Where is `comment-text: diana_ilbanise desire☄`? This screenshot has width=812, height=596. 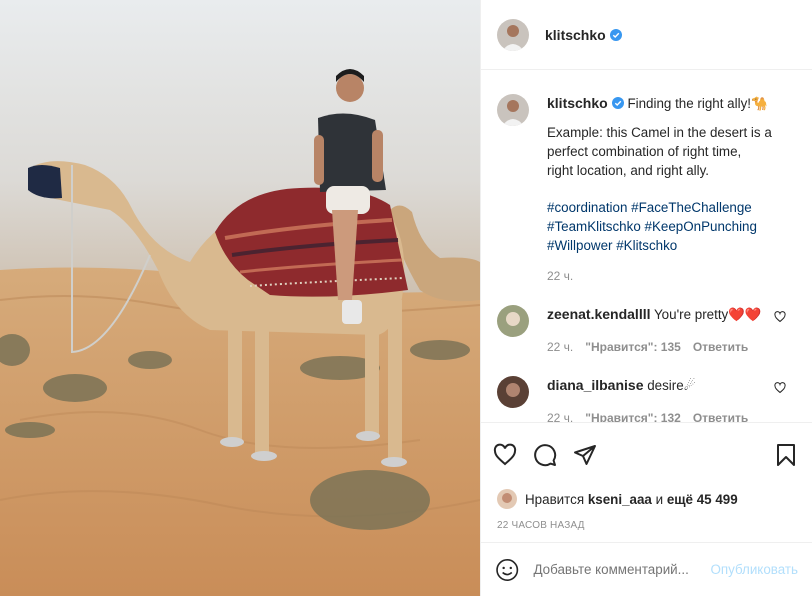 comment-text: diana_ilbanise desire☄ is located at coordinates (671, 385).